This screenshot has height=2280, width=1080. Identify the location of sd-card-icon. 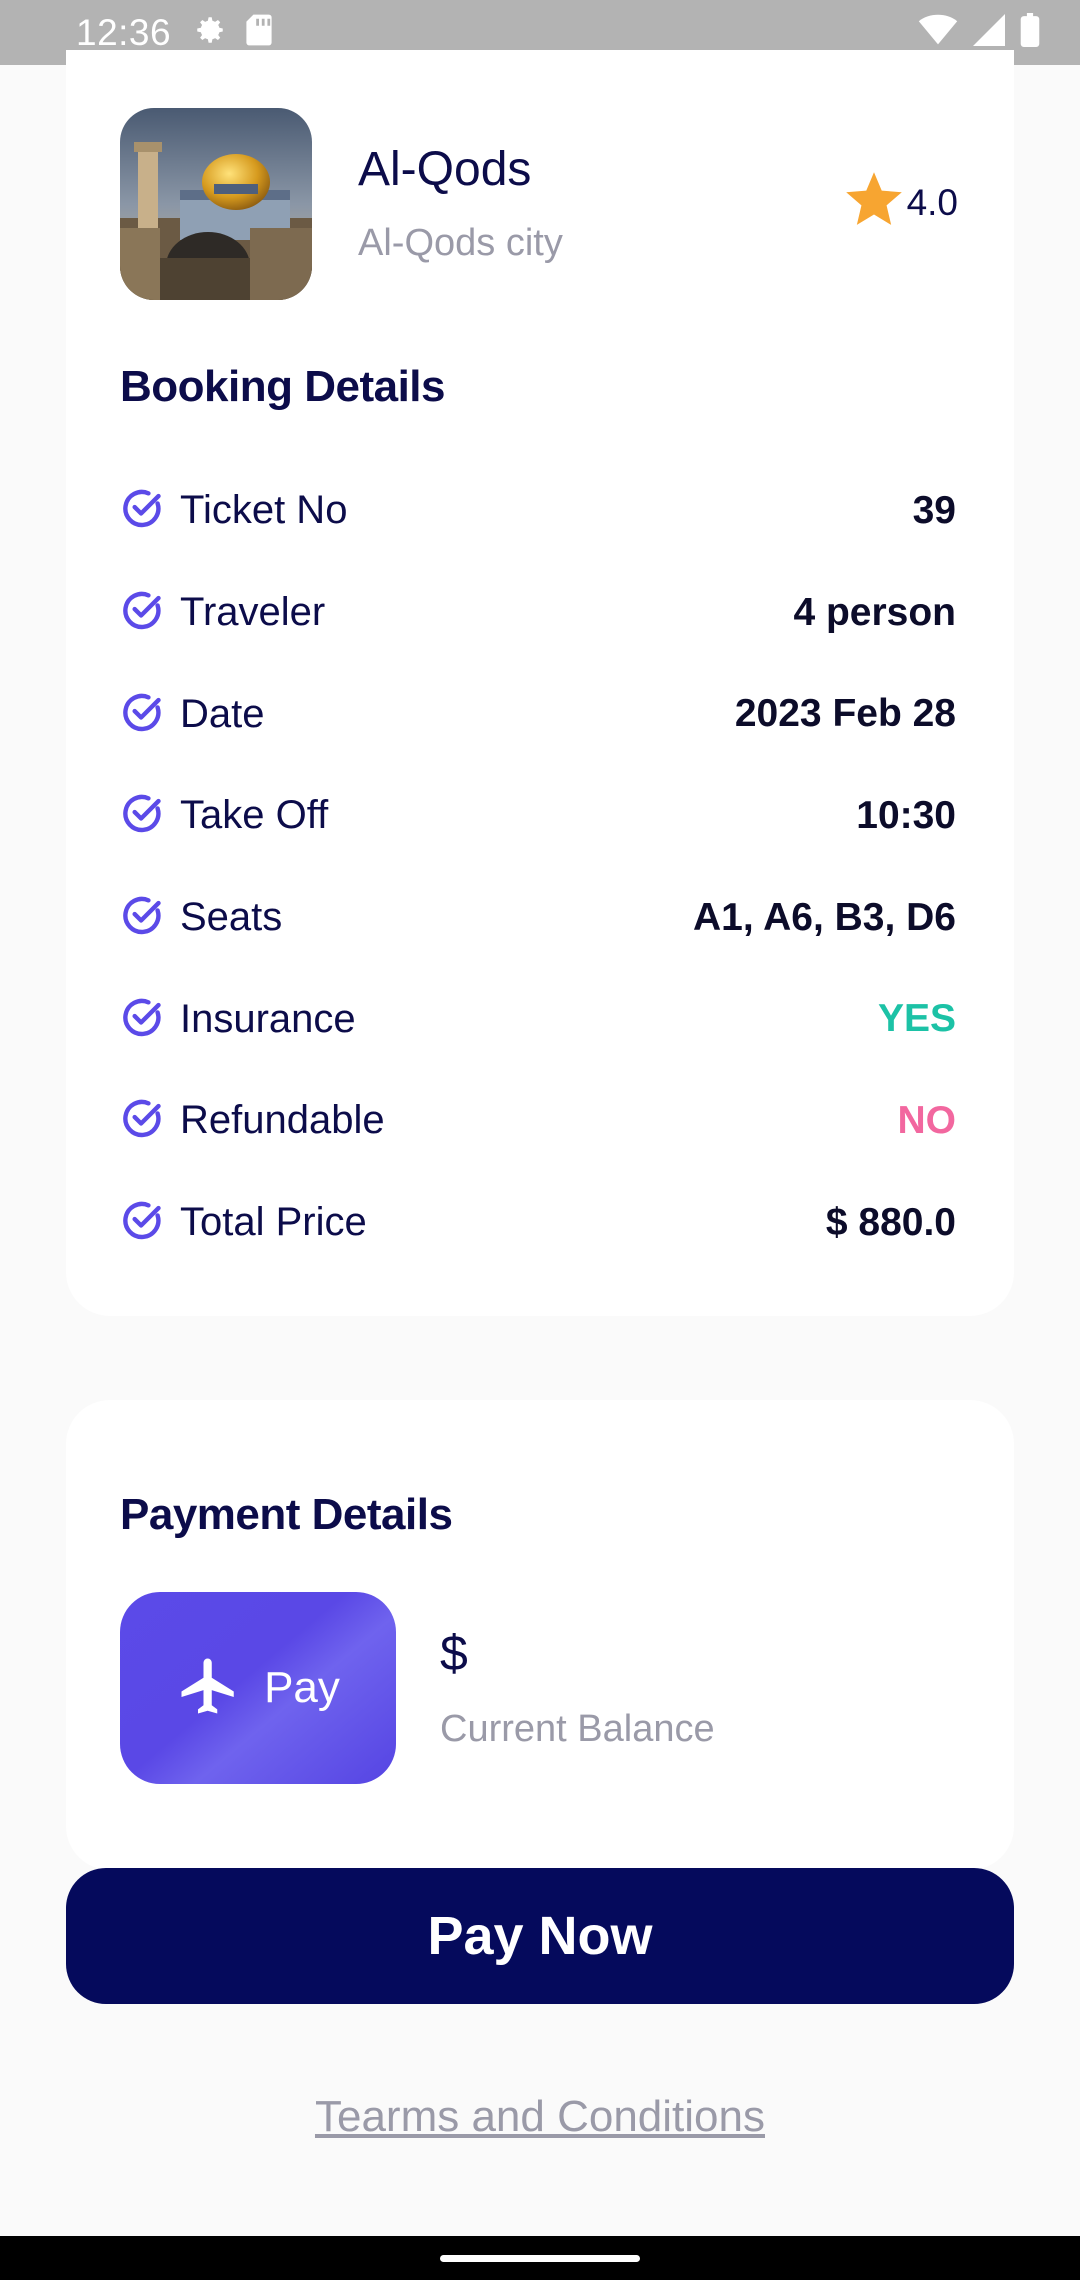
(259, 32).